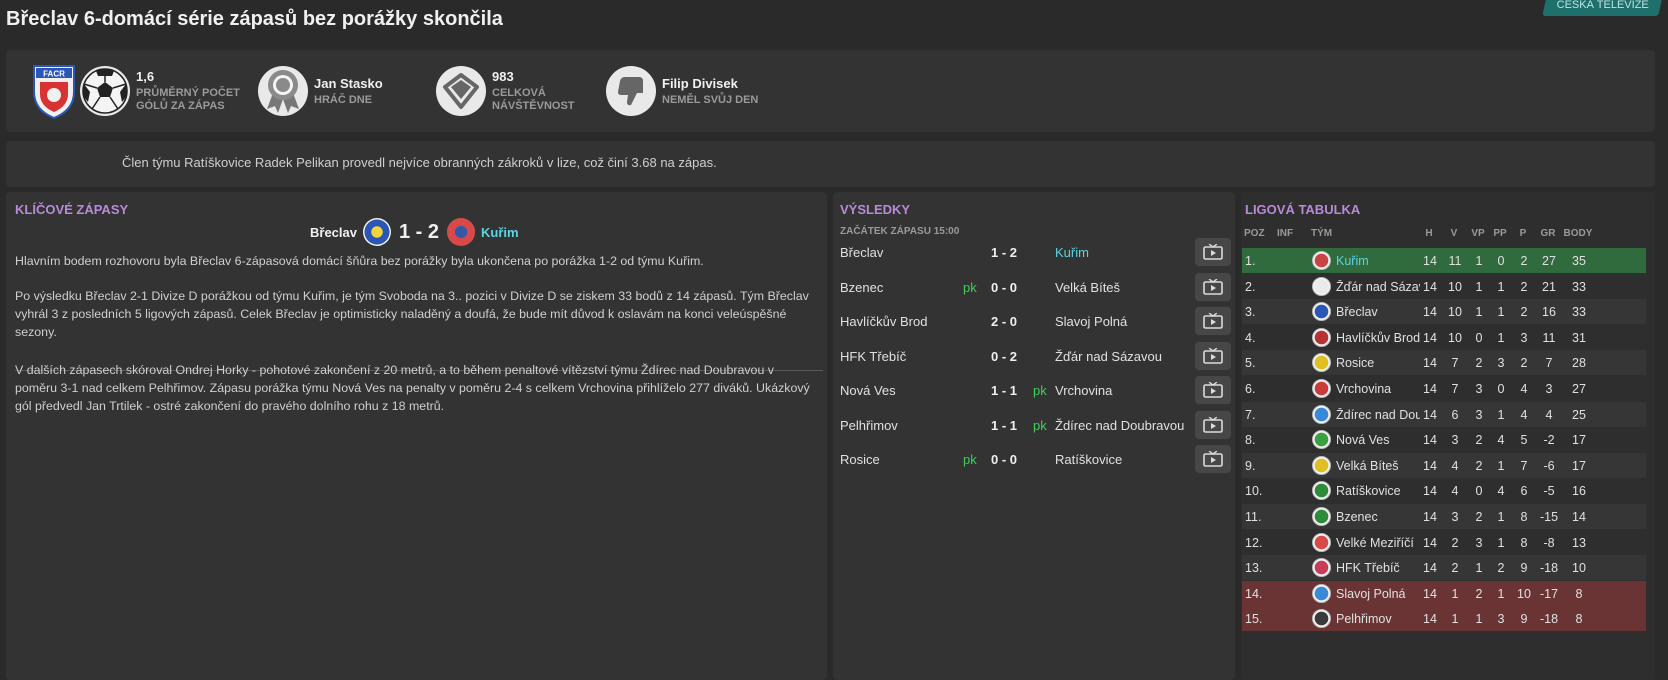 The height and width of the screenshot is (680, 1668). I want to click on stat-value: Jan Stasko, so click(348, 83).